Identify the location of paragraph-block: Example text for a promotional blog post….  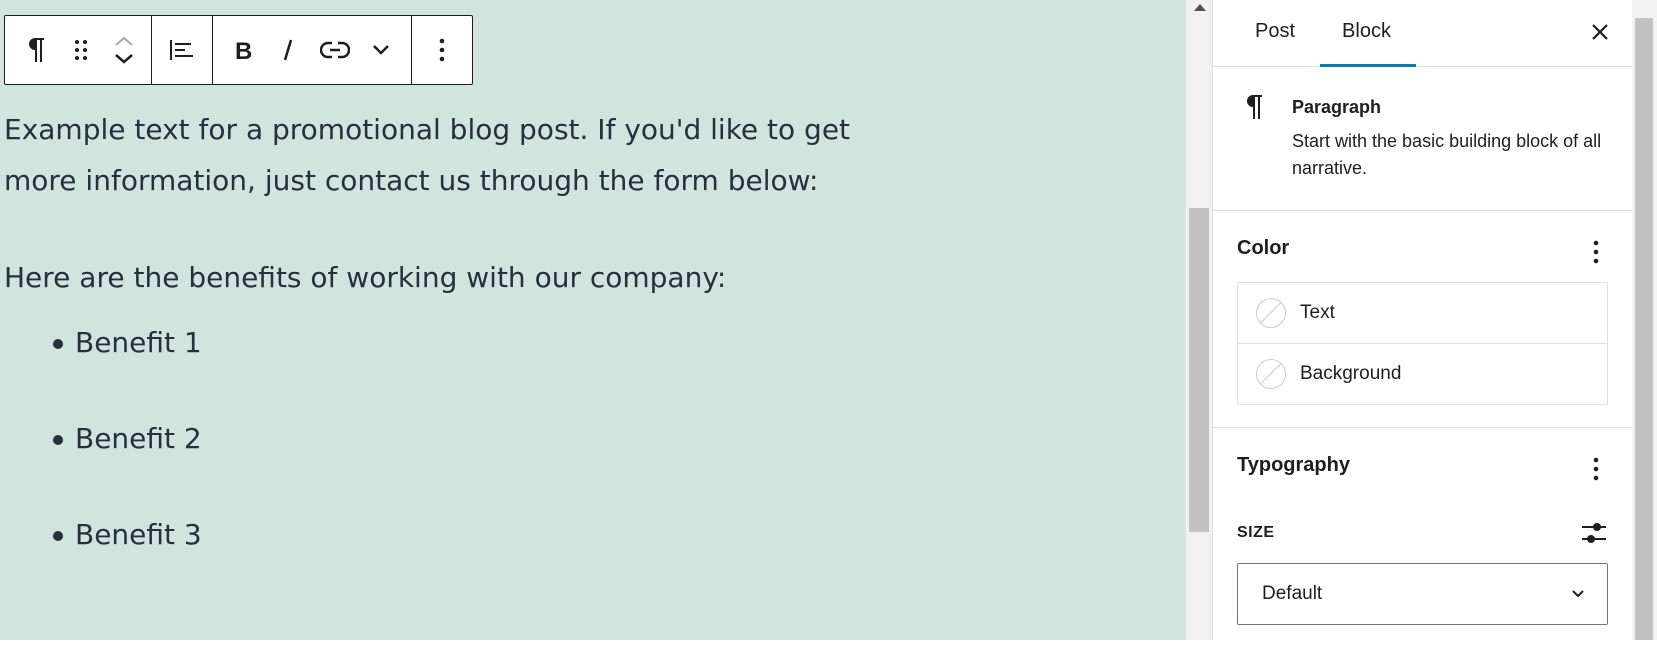
(454, 155).